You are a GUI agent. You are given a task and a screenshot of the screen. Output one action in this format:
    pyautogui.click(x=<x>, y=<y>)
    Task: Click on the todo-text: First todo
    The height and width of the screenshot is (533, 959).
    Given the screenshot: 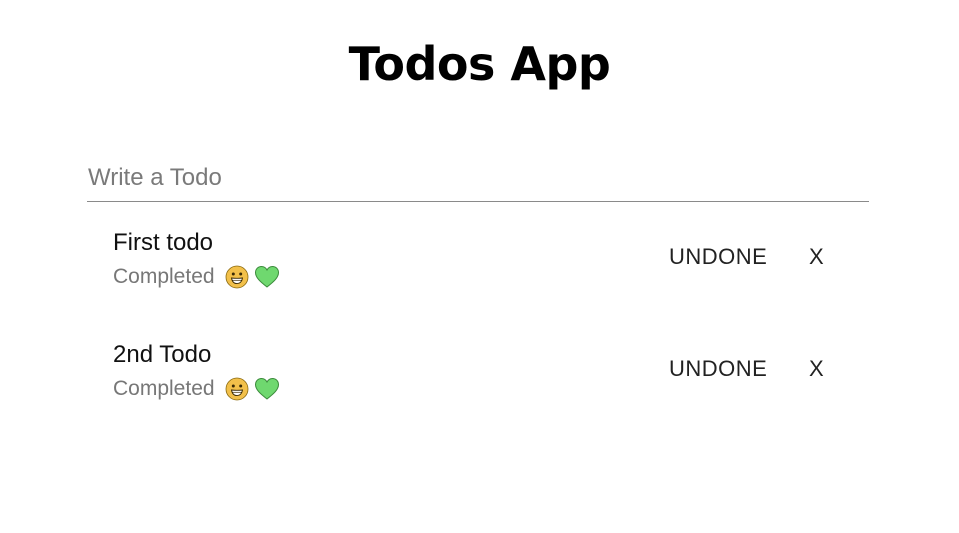 What is the action you would take?
    pyautogui.click(x=163, y=242)
    